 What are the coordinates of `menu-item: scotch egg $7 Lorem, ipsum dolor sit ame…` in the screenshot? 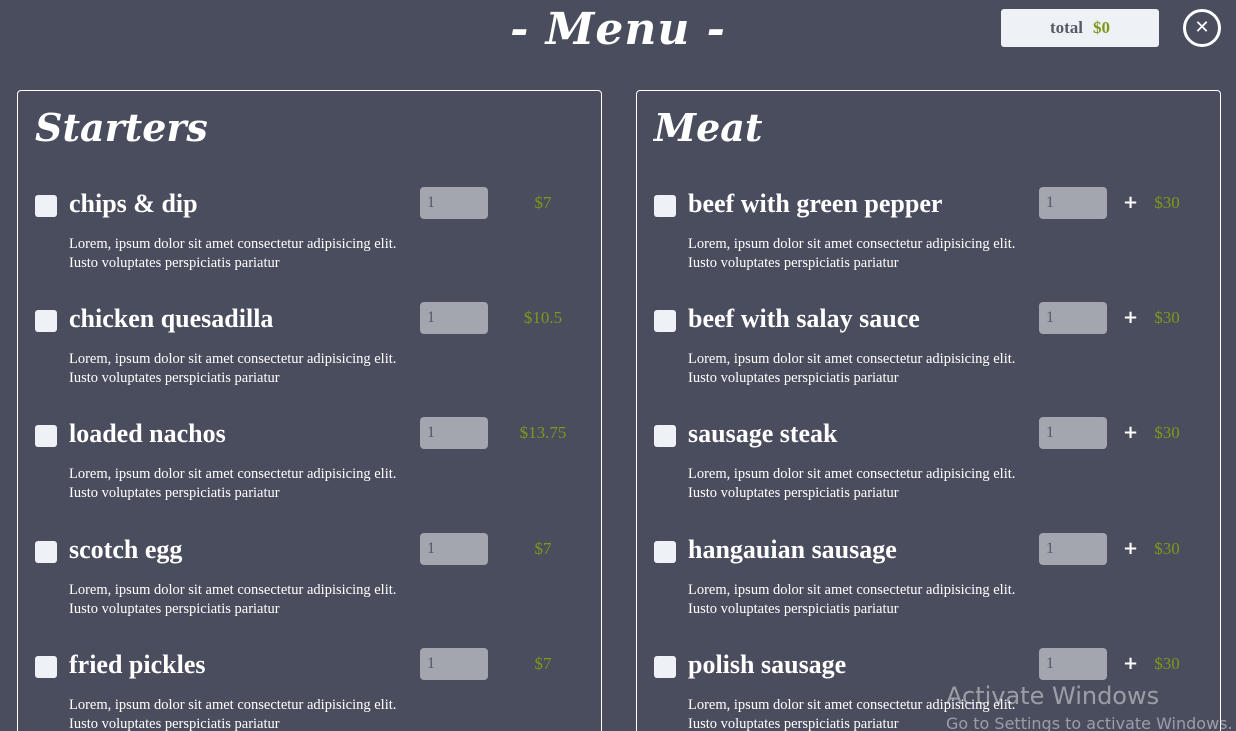 It's located at (309, 592).